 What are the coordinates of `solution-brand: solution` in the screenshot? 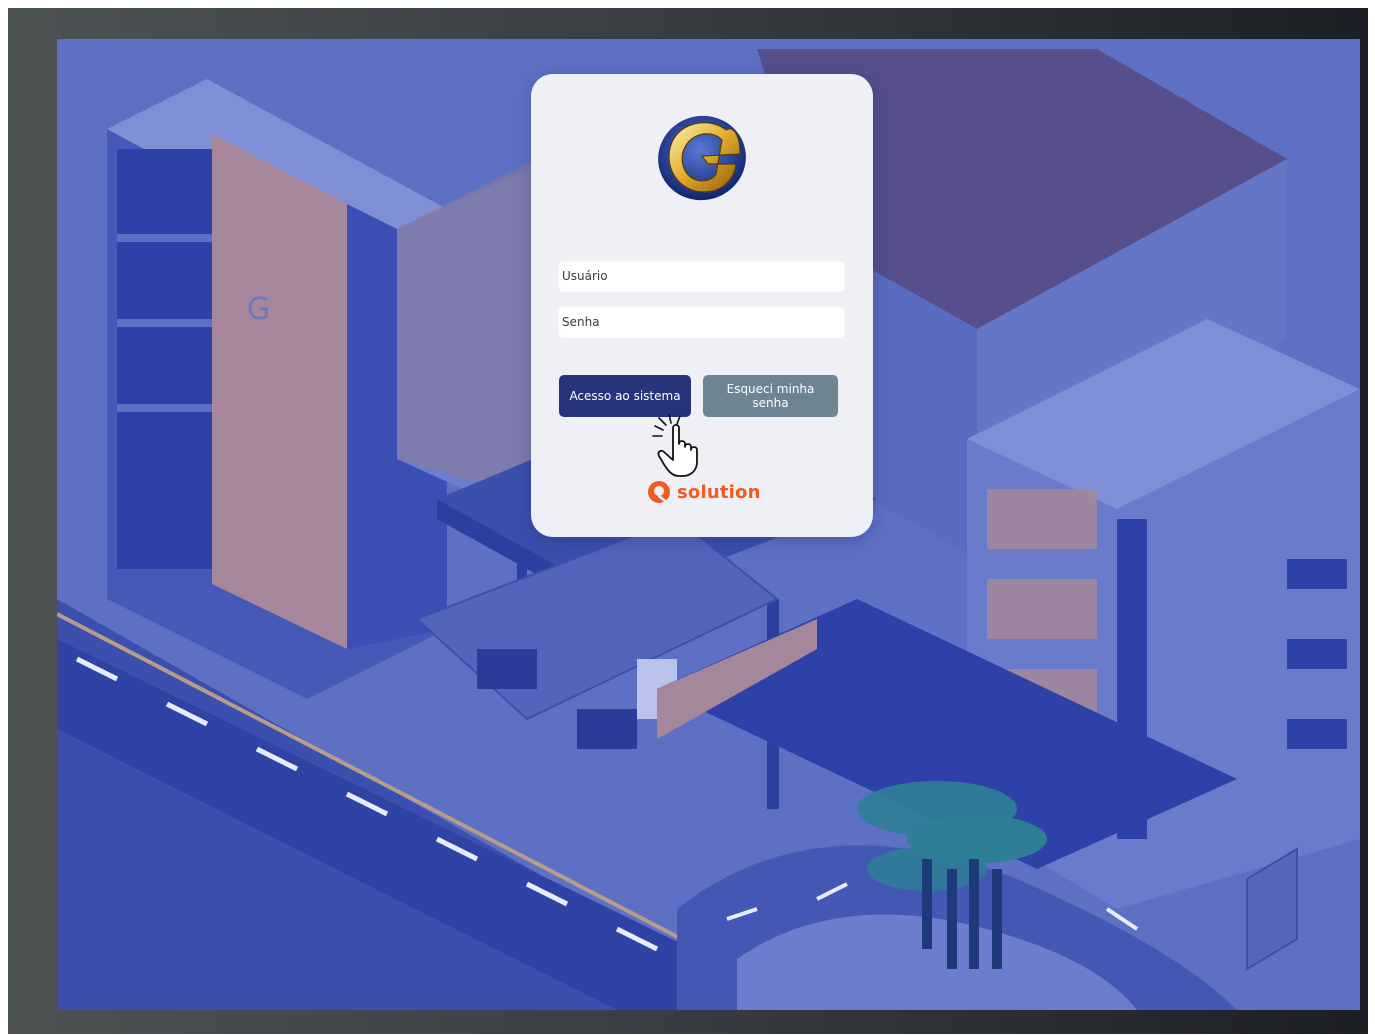 It's located at (704, 492).